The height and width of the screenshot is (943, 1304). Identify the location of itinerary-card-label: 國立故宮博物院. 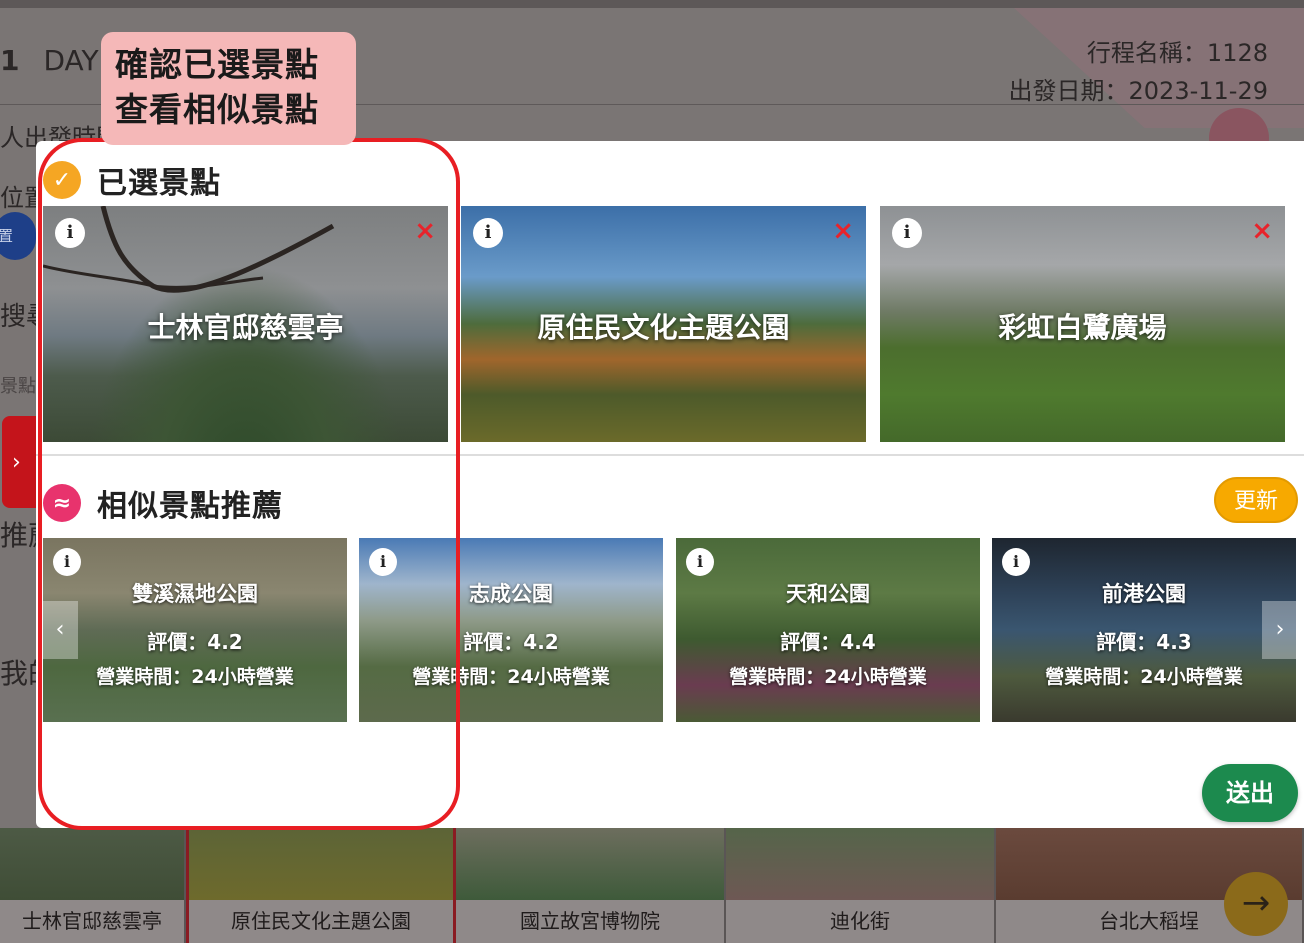
(590, 921).